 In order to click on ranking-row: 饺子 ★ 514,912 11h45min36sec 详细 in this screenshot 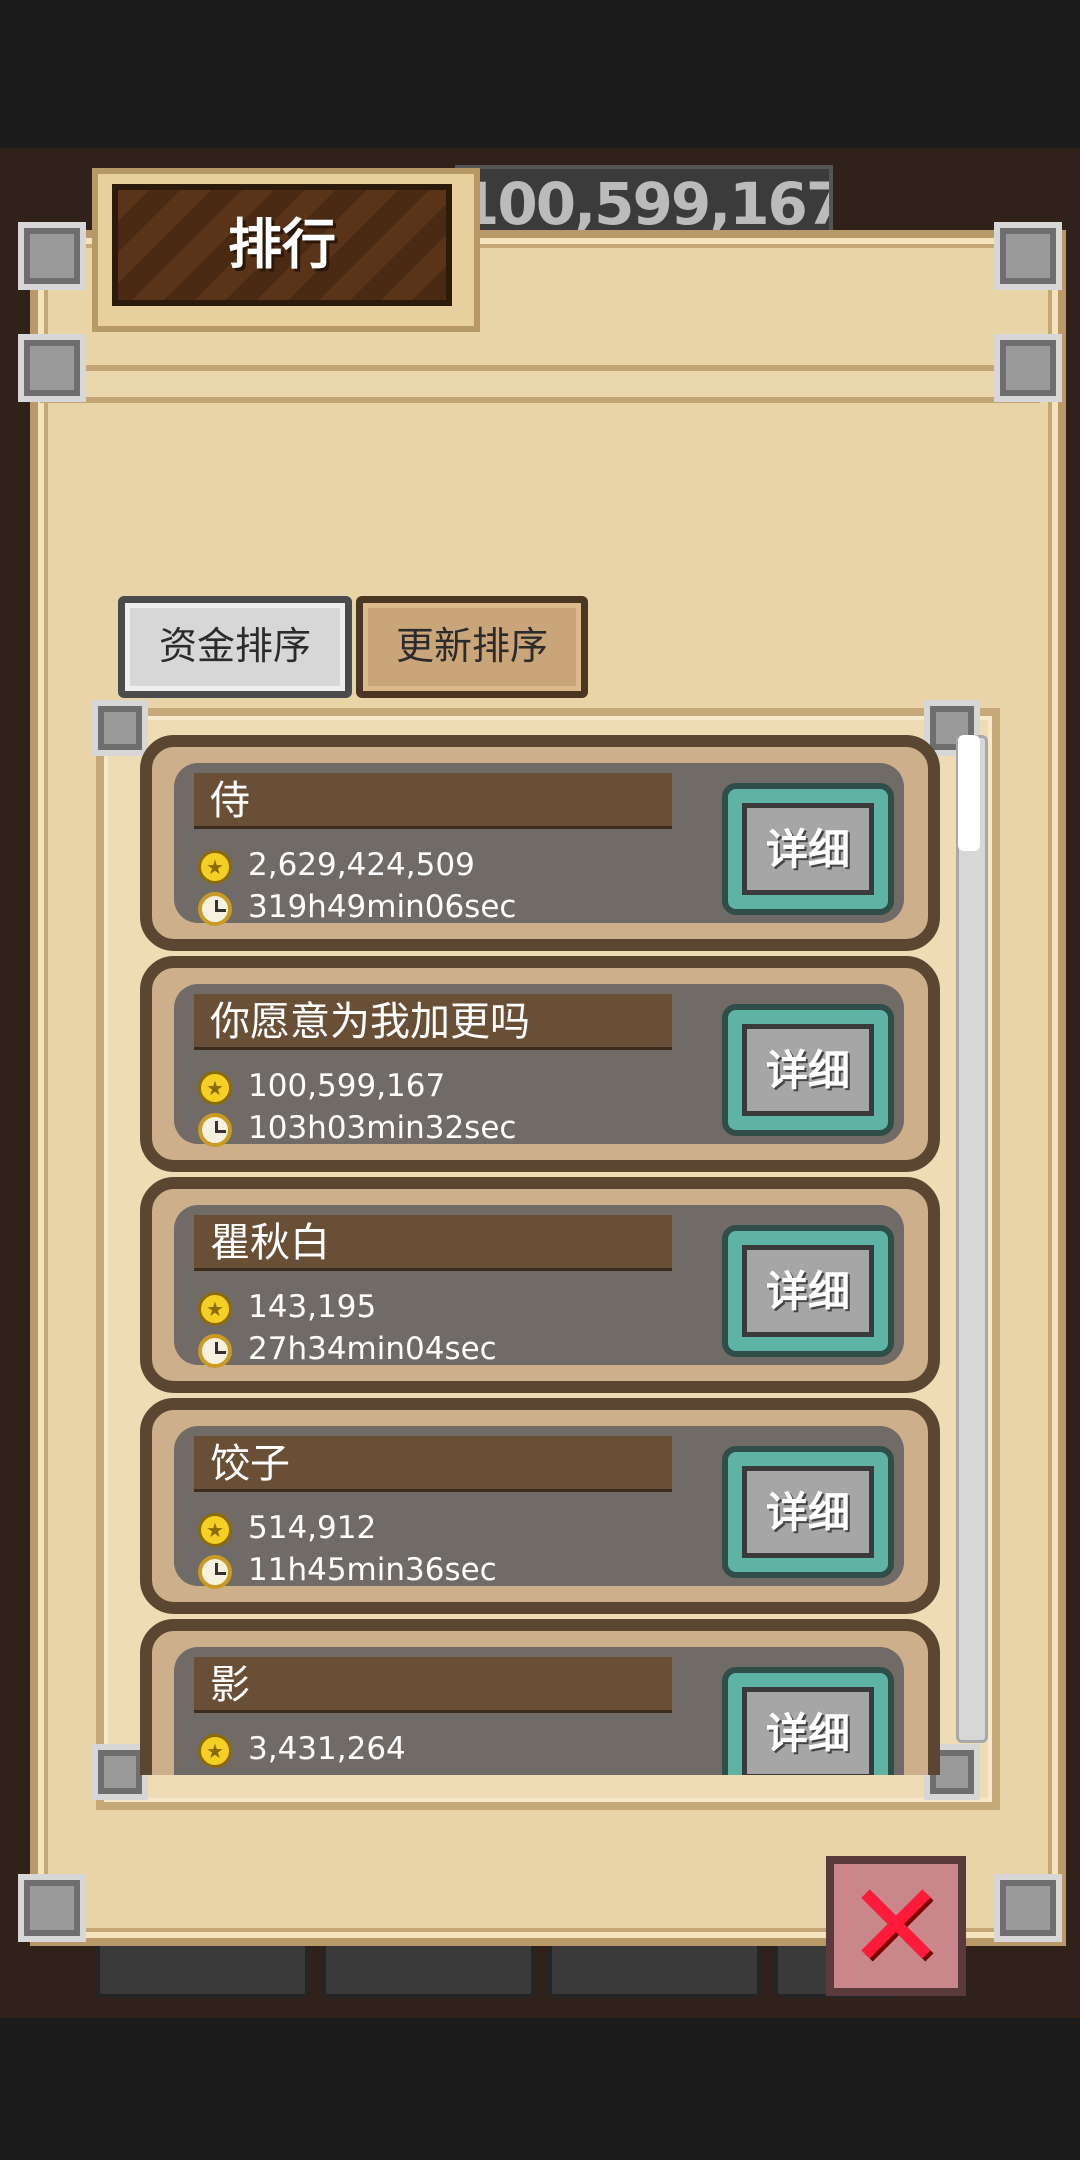, I will do `click(540, 1506)`.